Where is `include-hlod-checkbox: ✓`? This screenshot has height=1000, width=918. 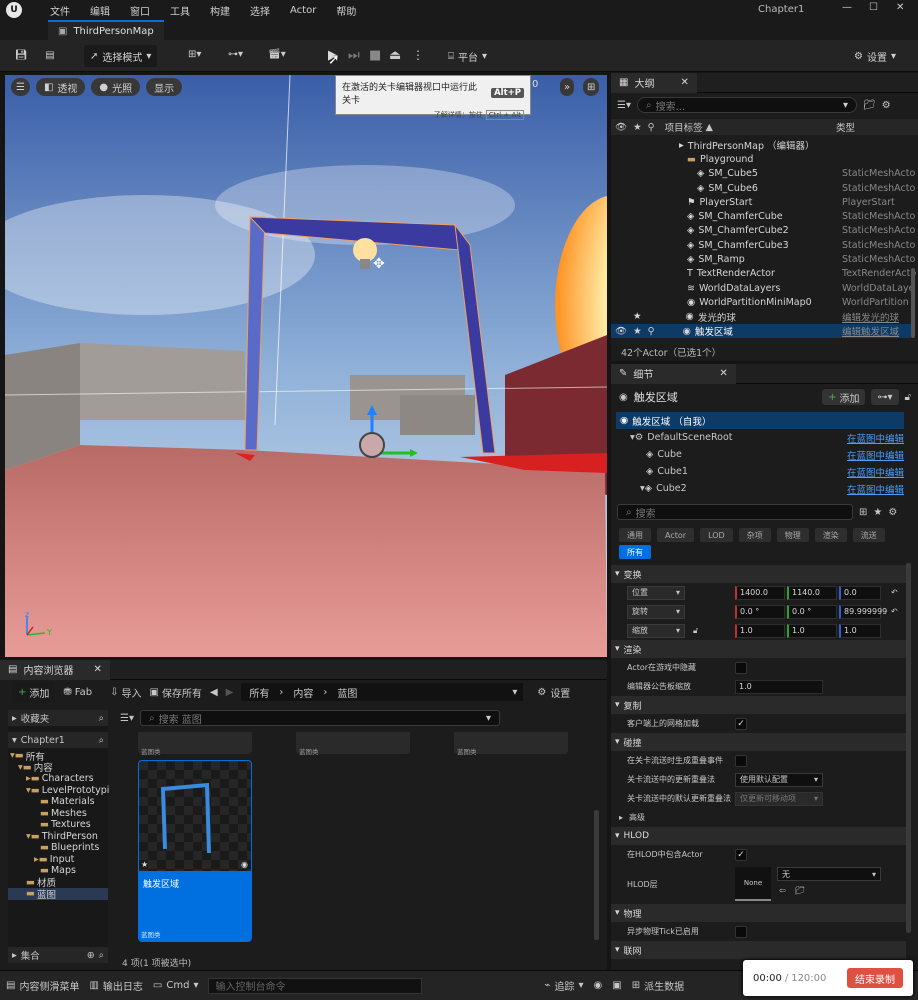
include-hlod-checkbox: ✓ is located at coordinates (741, 854).